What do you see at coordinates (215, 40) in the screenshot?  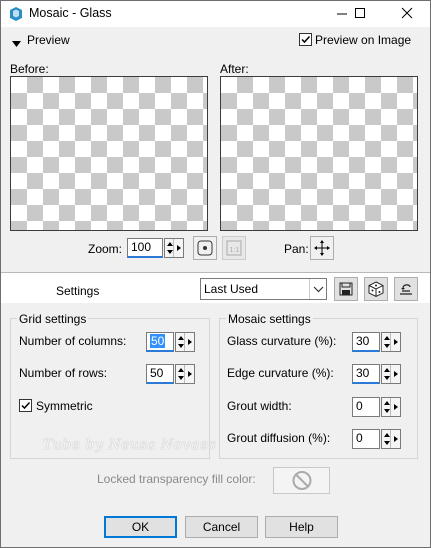 I see `preview-bar: Preview Preview on Image` at bounding box center [215, 40].